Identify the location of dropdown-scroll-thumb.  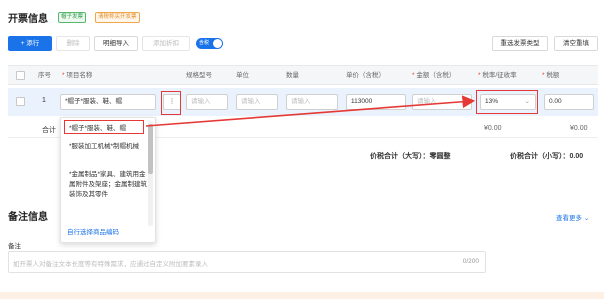
(150, 149).